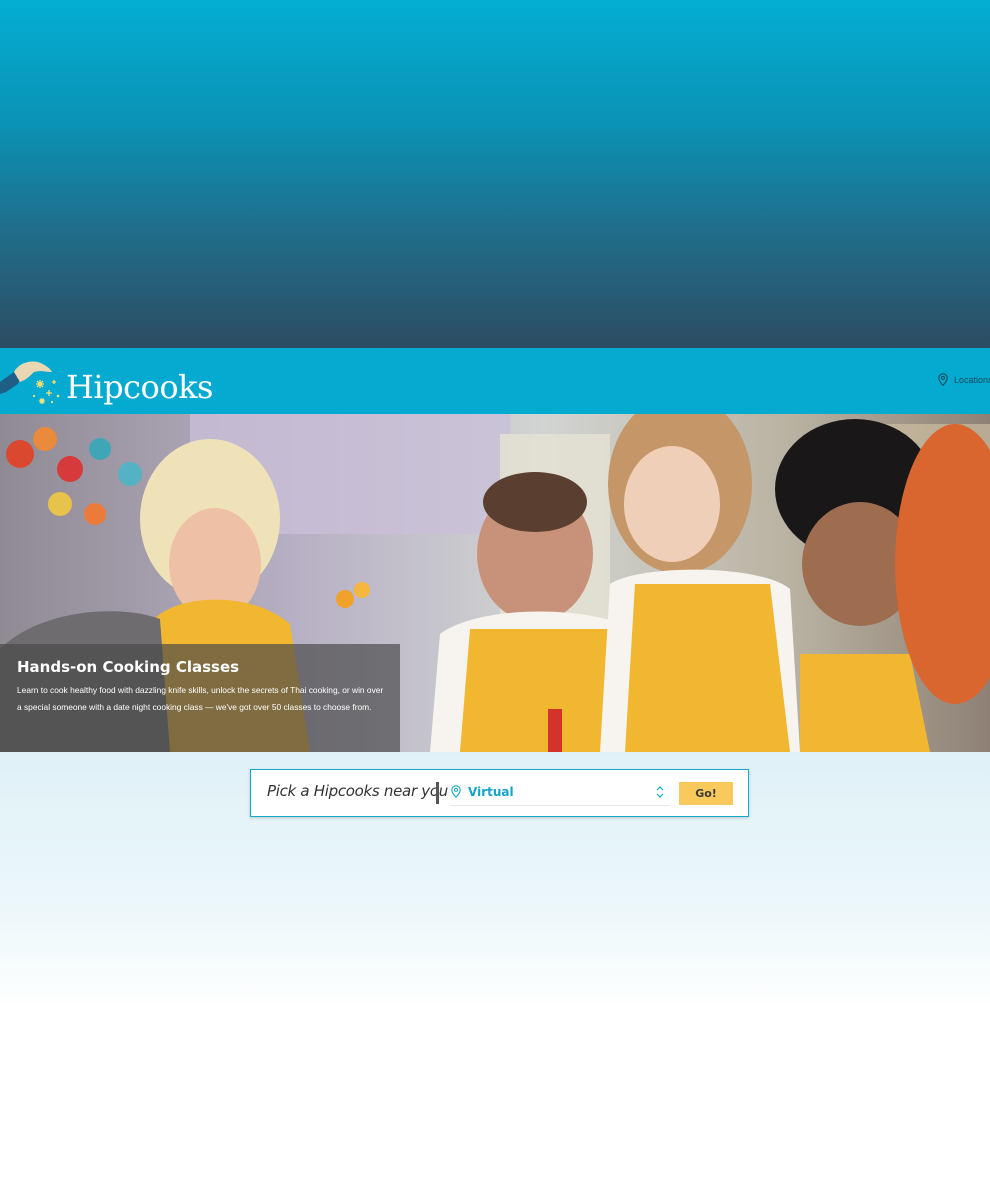 This screenshot has height=1180, width=990. Describe the element at coordinates (491, 792) in the screenshot. I see `selected-location-value: Virtual` at that location.